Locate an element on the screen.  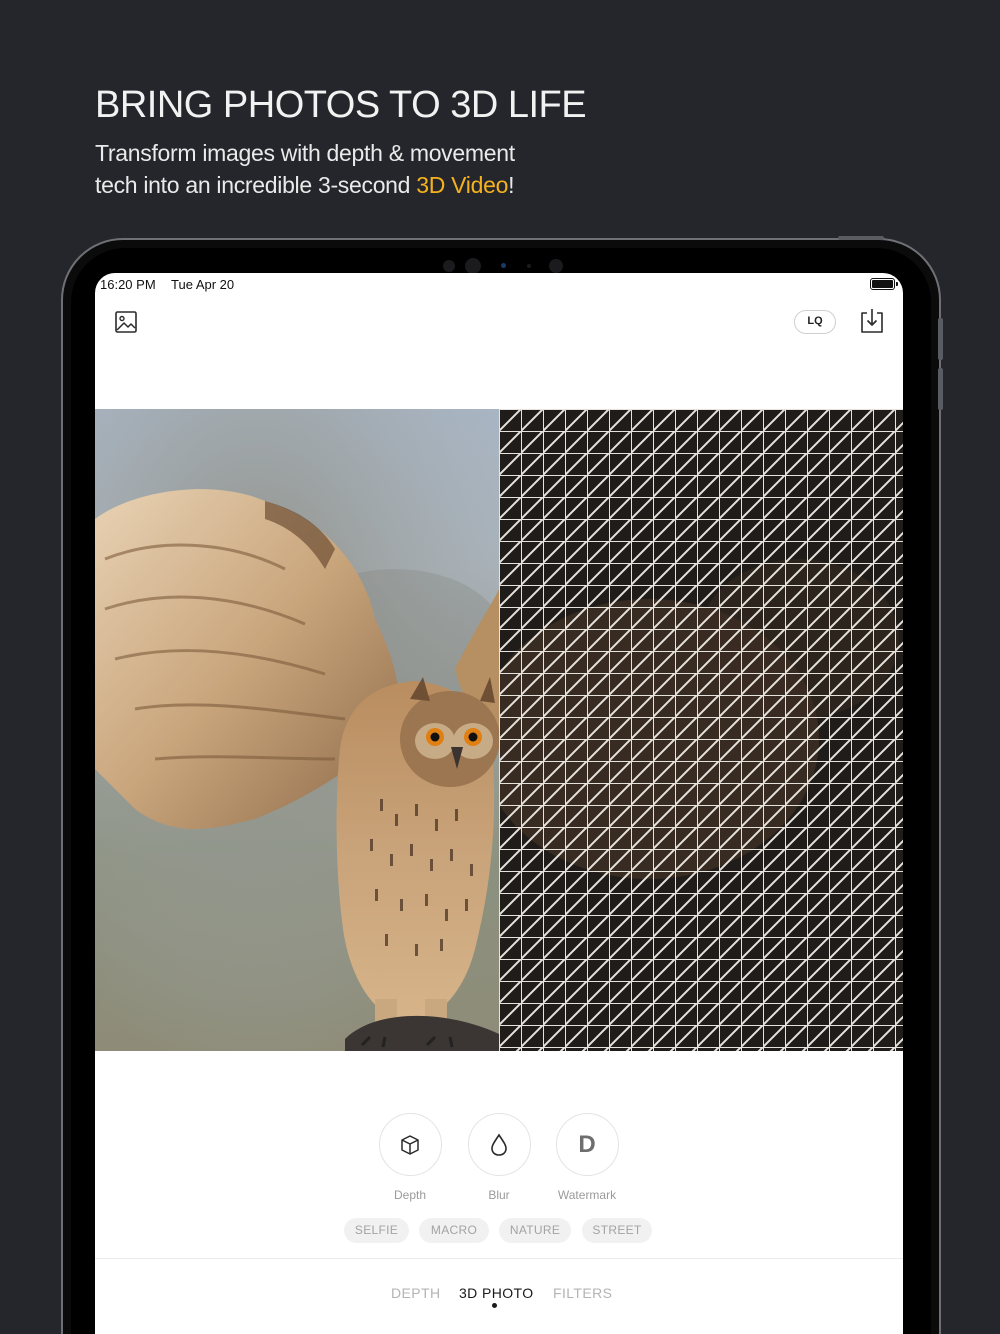
quality-toggle-button: LQ is located at coordinates (815, 322).